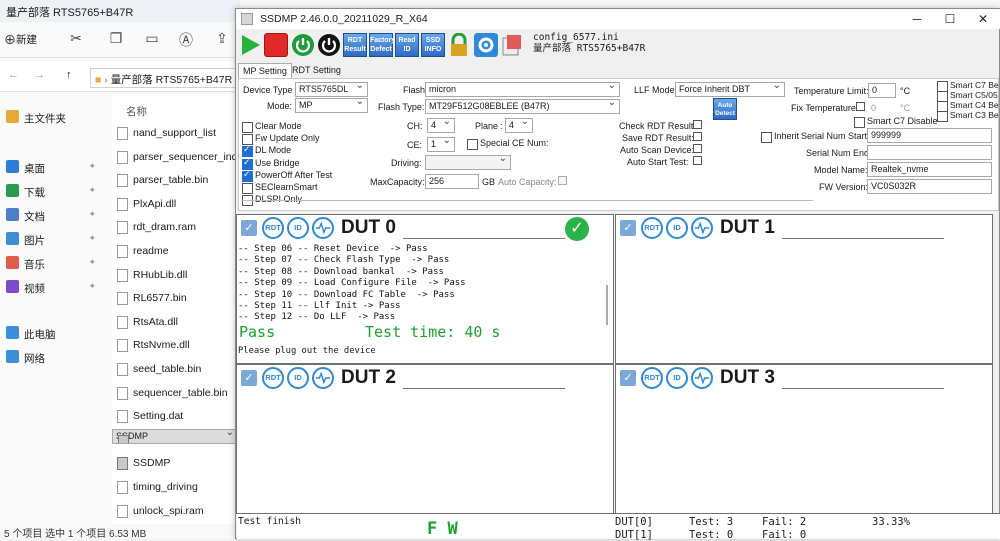  I want to click on file-row: seed_table.bin, so click(175, 369).